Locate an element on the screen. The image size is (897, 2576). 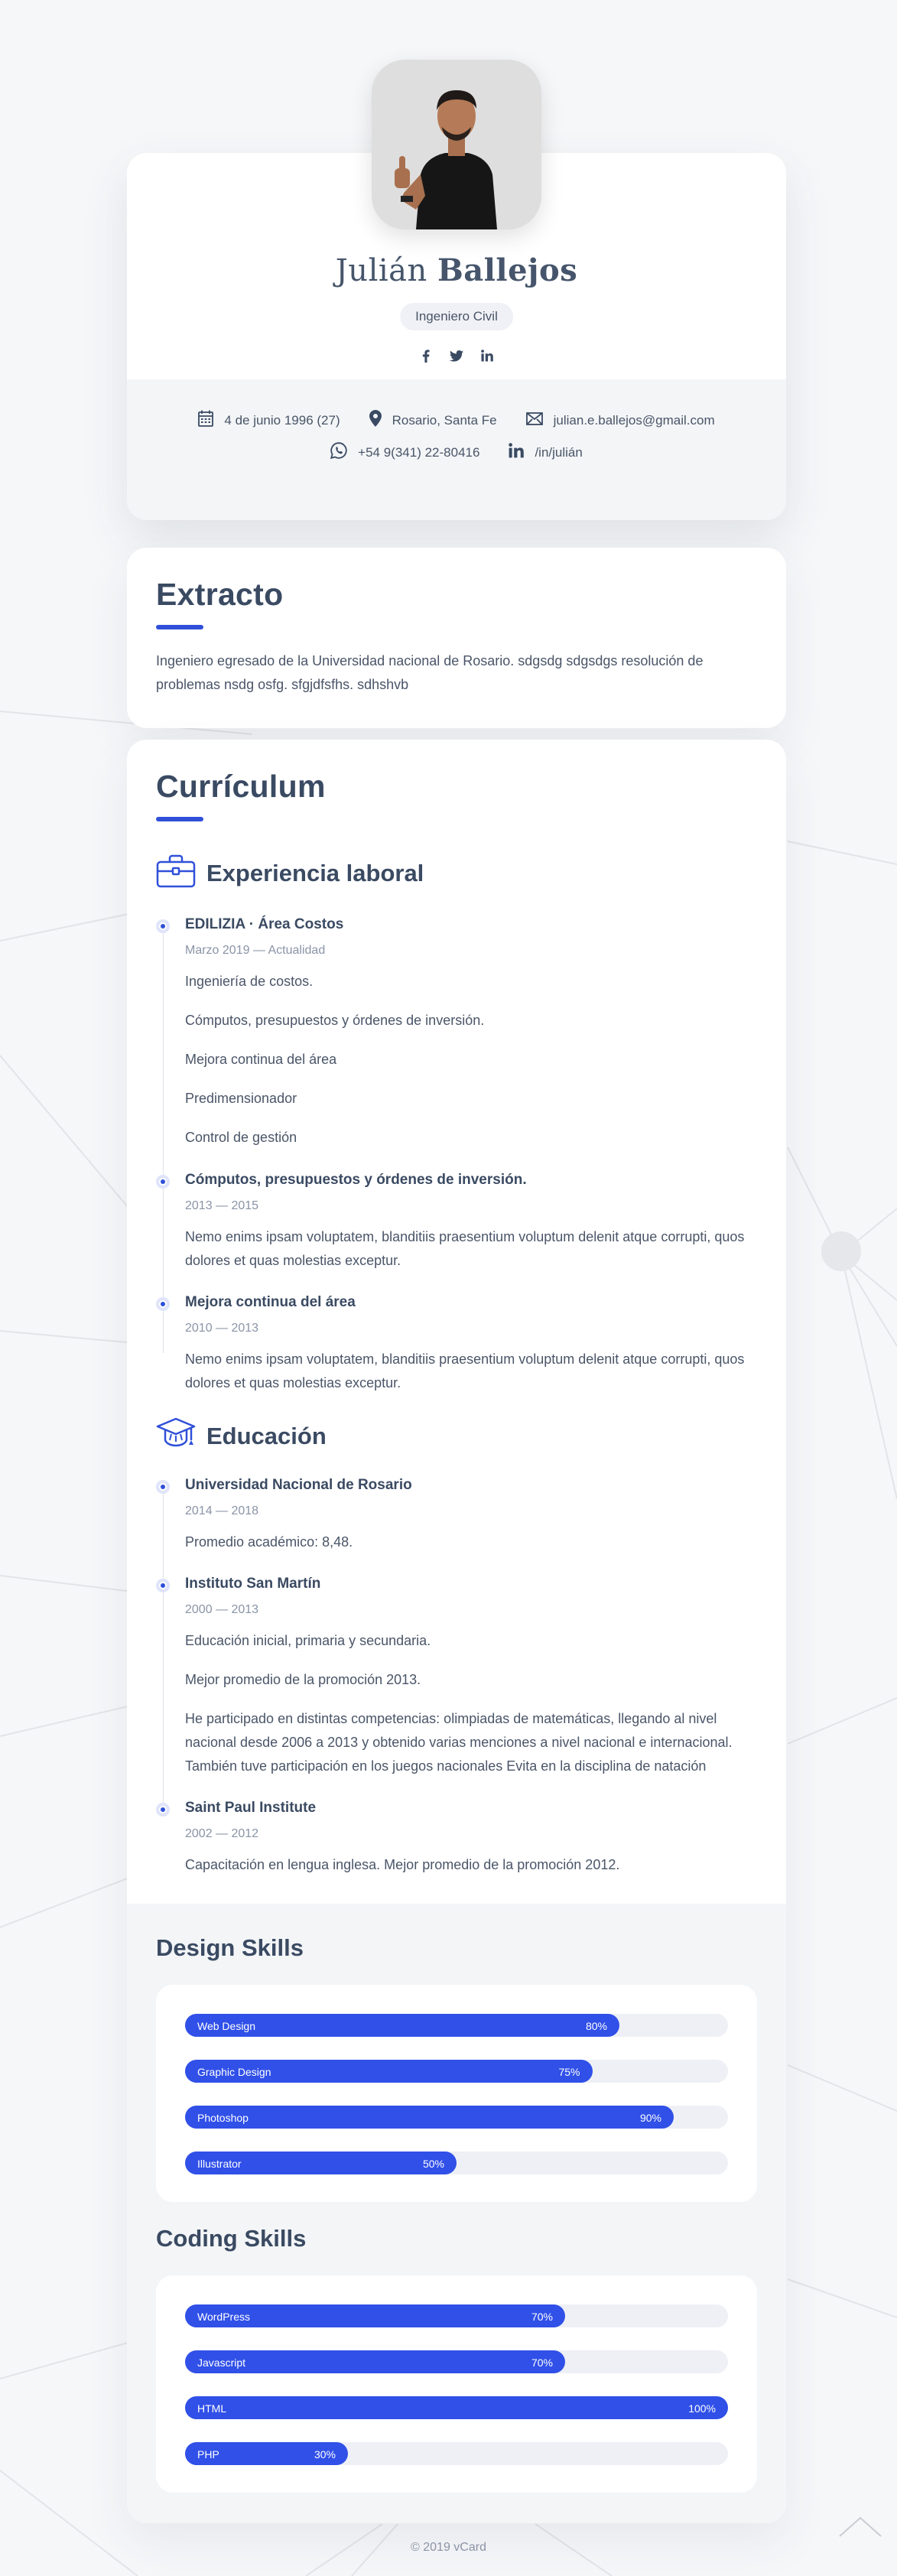
linkedin-icon is located at coordinates (487, 356).